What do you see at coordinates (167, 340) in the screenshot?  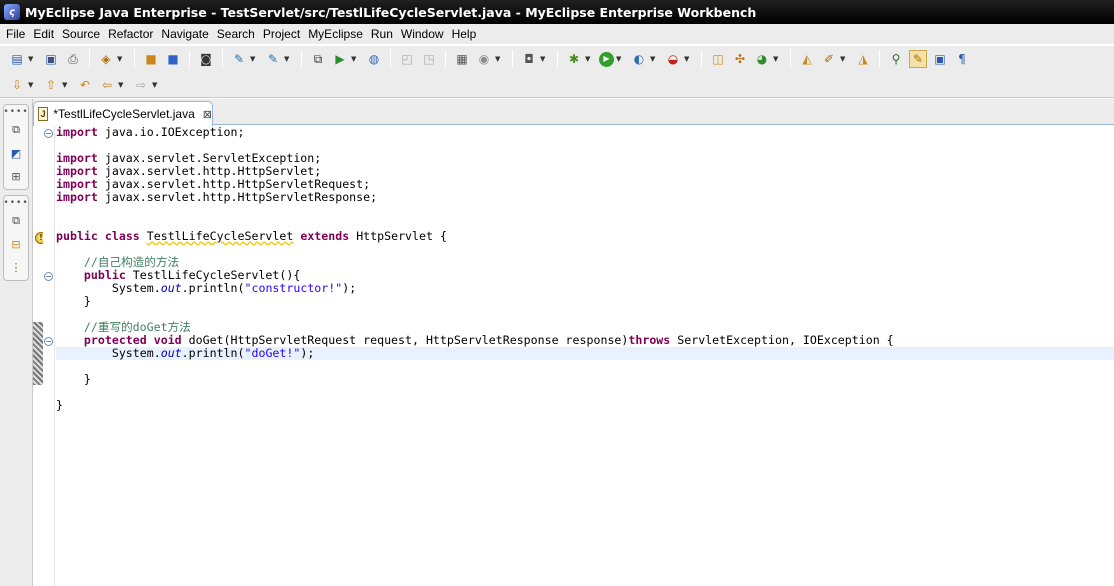 I see `keyword: void` at bounding box center [167, 340].